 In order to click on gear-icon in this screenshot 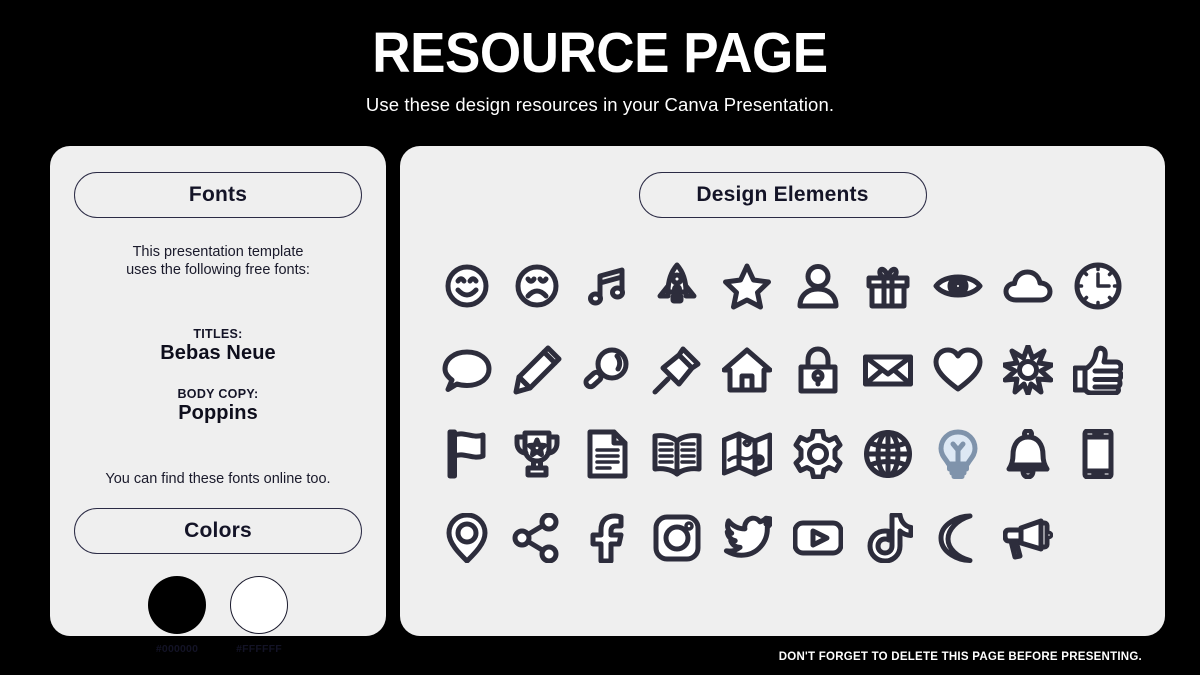, I will do `click(817, 454)`.